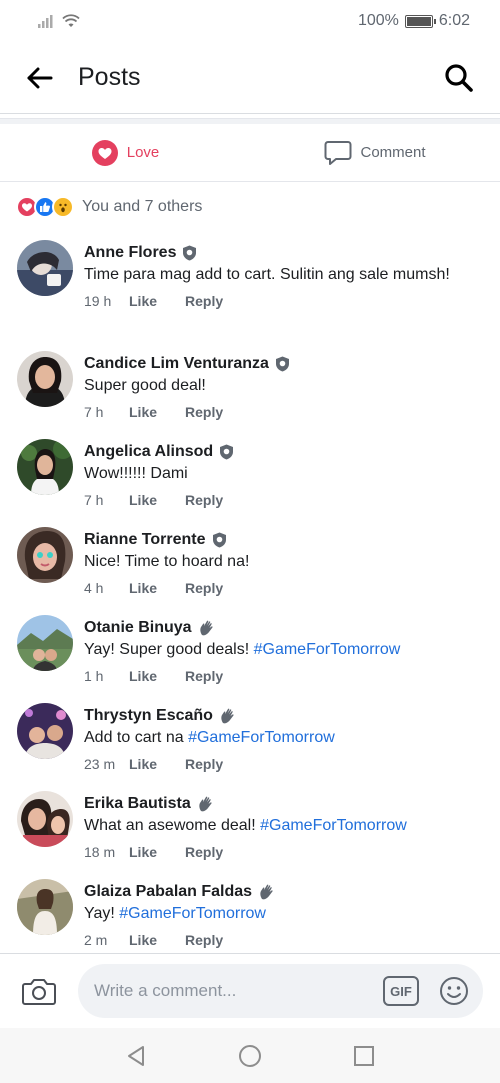 This screenshot has height=1083, width=500. I want to click on nav-home-button, so click(250, 1056).